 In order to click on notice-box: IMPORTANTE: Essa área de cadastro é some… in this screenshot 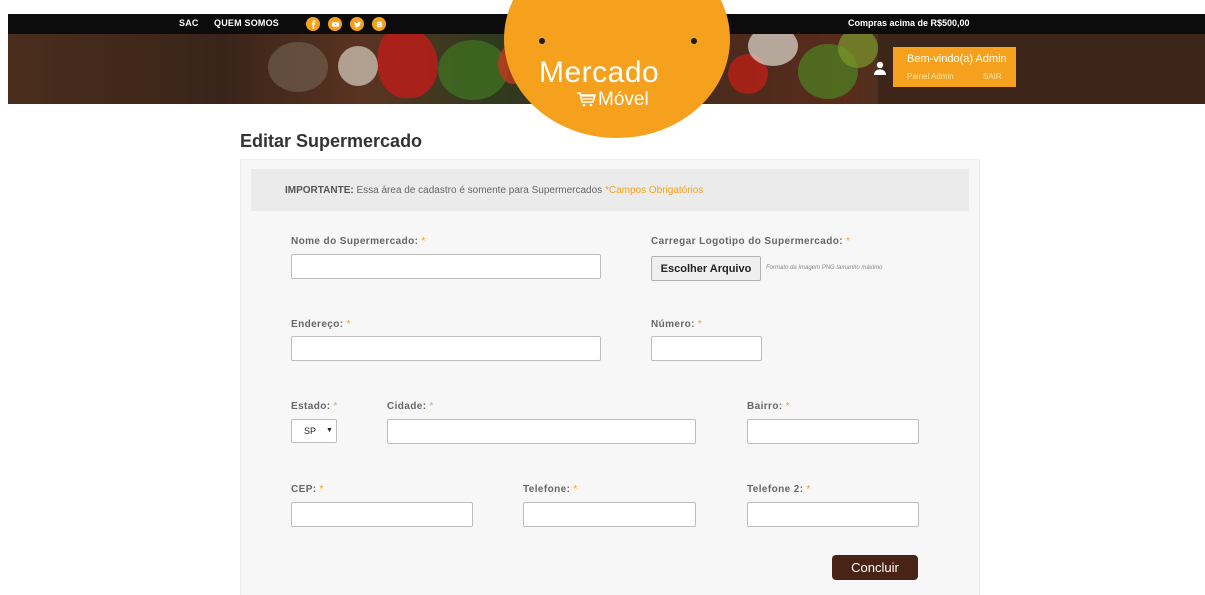, I will do `click(610, 190)`.